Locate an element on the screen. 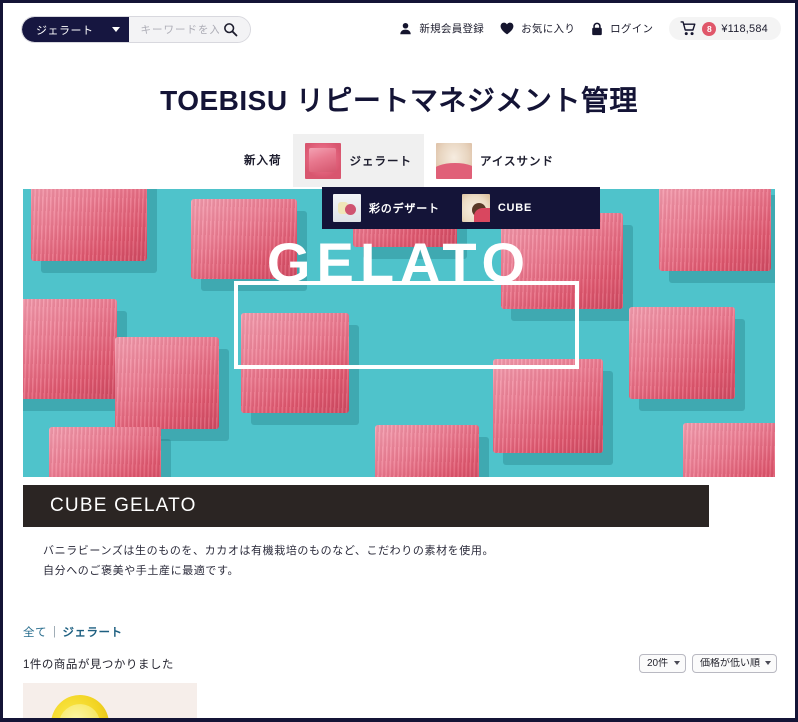 This screenshot has height=722, width=798. category-item-label: アイスサンド is located at coordinates (517, 161).